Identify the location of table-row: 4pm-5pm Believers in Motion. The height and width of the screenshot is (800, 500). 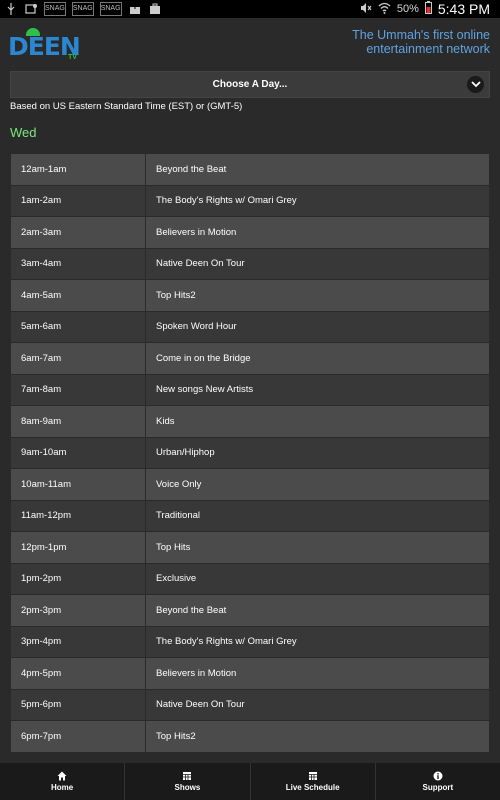
(250, 673).